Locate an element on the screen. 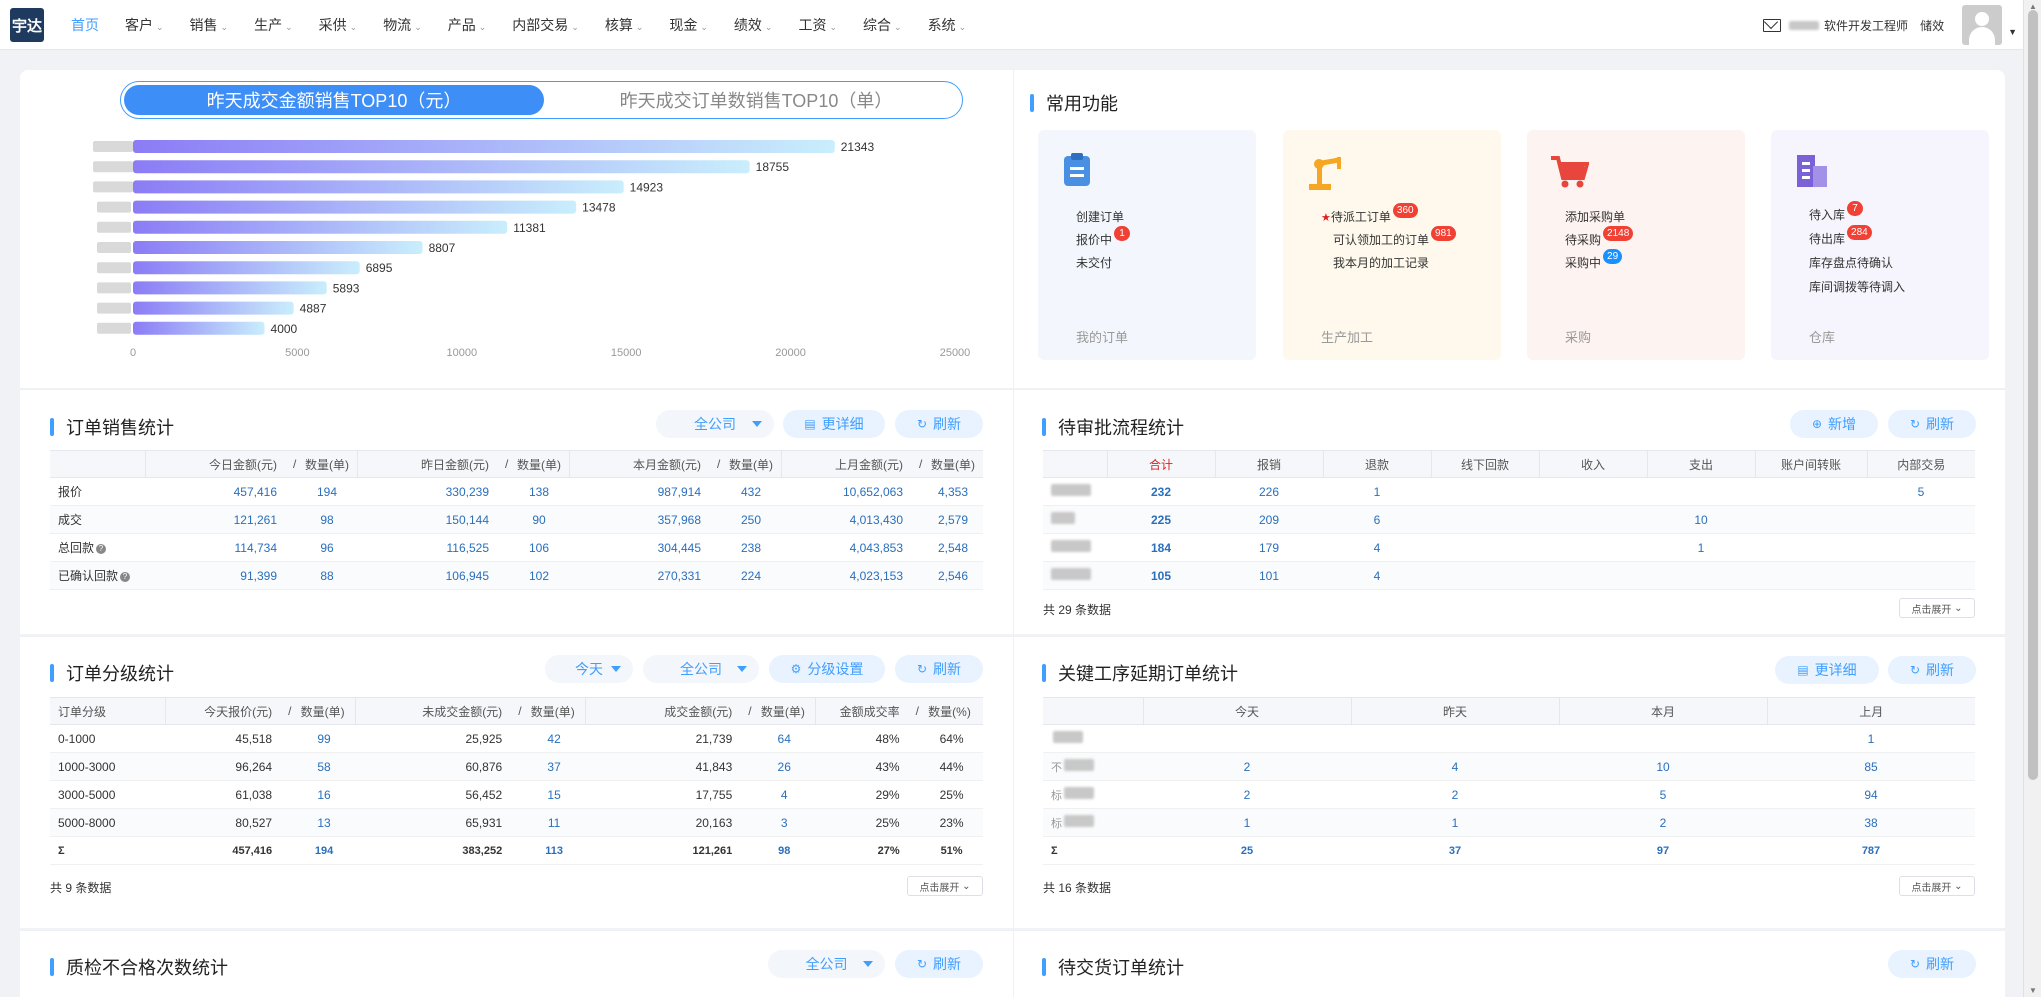 The height and width of the screenshot is (997, 2041). count-badge: 981 is located at coordinates (1443, 233).